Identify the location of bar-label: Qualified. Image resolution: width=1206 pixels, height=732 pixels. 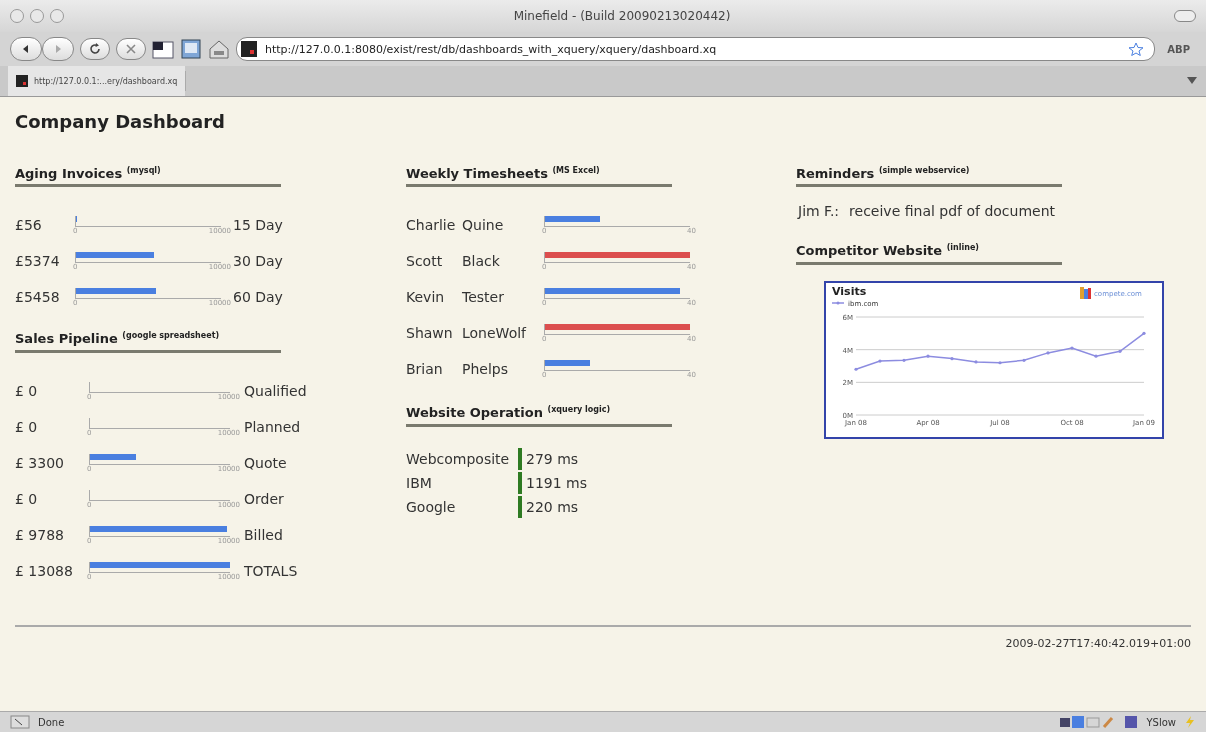
(275, 390).